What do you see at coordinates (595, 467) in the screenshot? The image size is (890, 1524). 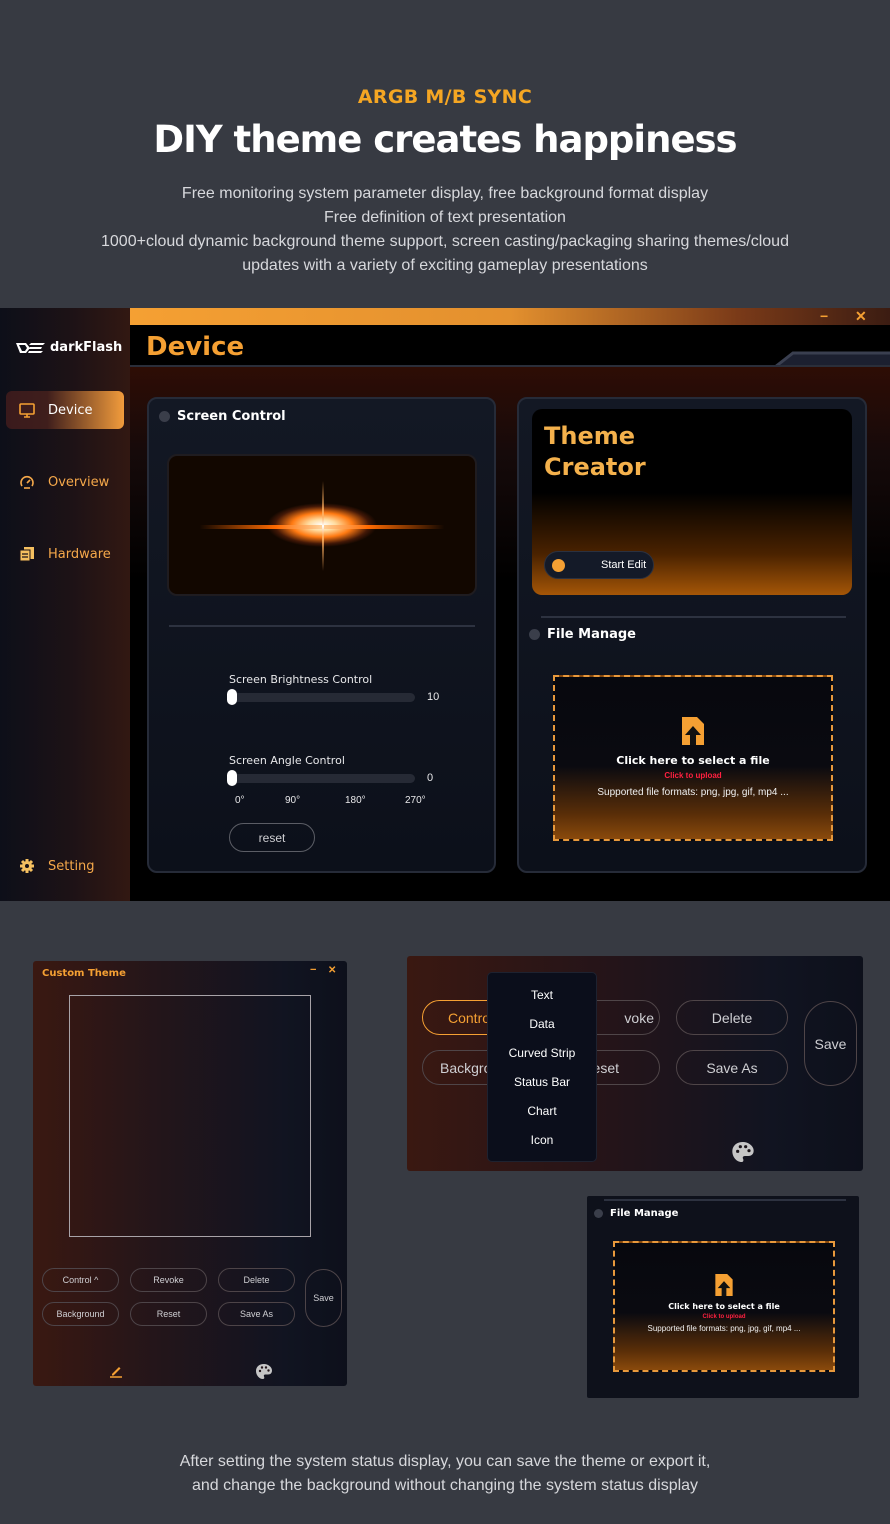 I see `theme-creator-title-line: Creator` at bounding box center [595, 467].